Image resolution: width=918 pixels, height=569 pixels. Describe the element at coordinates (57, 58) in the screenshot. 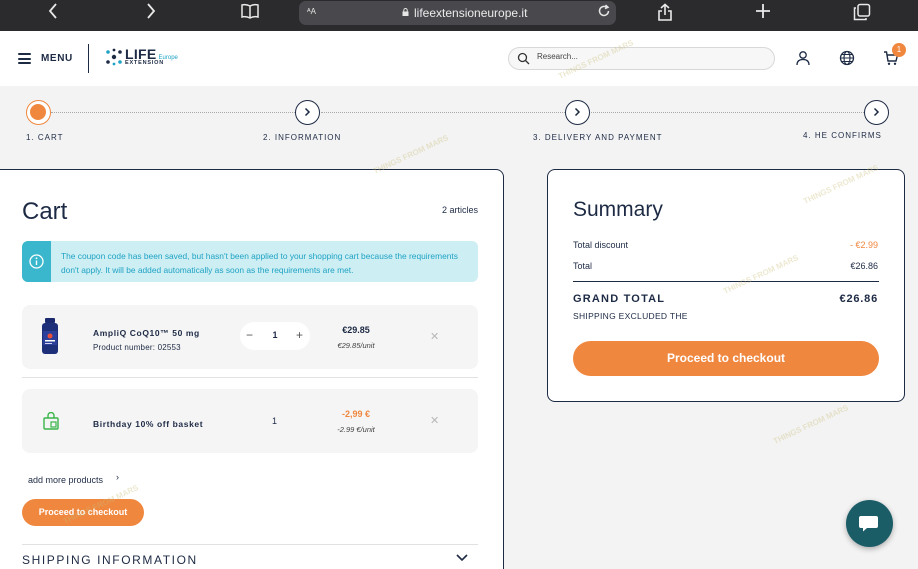

I see `menu-label: MENU` at that location.